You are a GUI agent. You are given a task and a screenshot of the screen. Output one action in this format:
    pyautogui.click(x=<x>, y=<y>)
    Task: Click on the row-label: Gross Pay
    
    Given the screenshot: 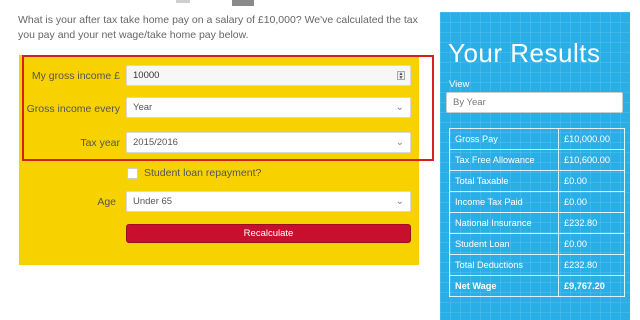 What is the action you would take?
    pyautogui.click(x=504, y=139)
    